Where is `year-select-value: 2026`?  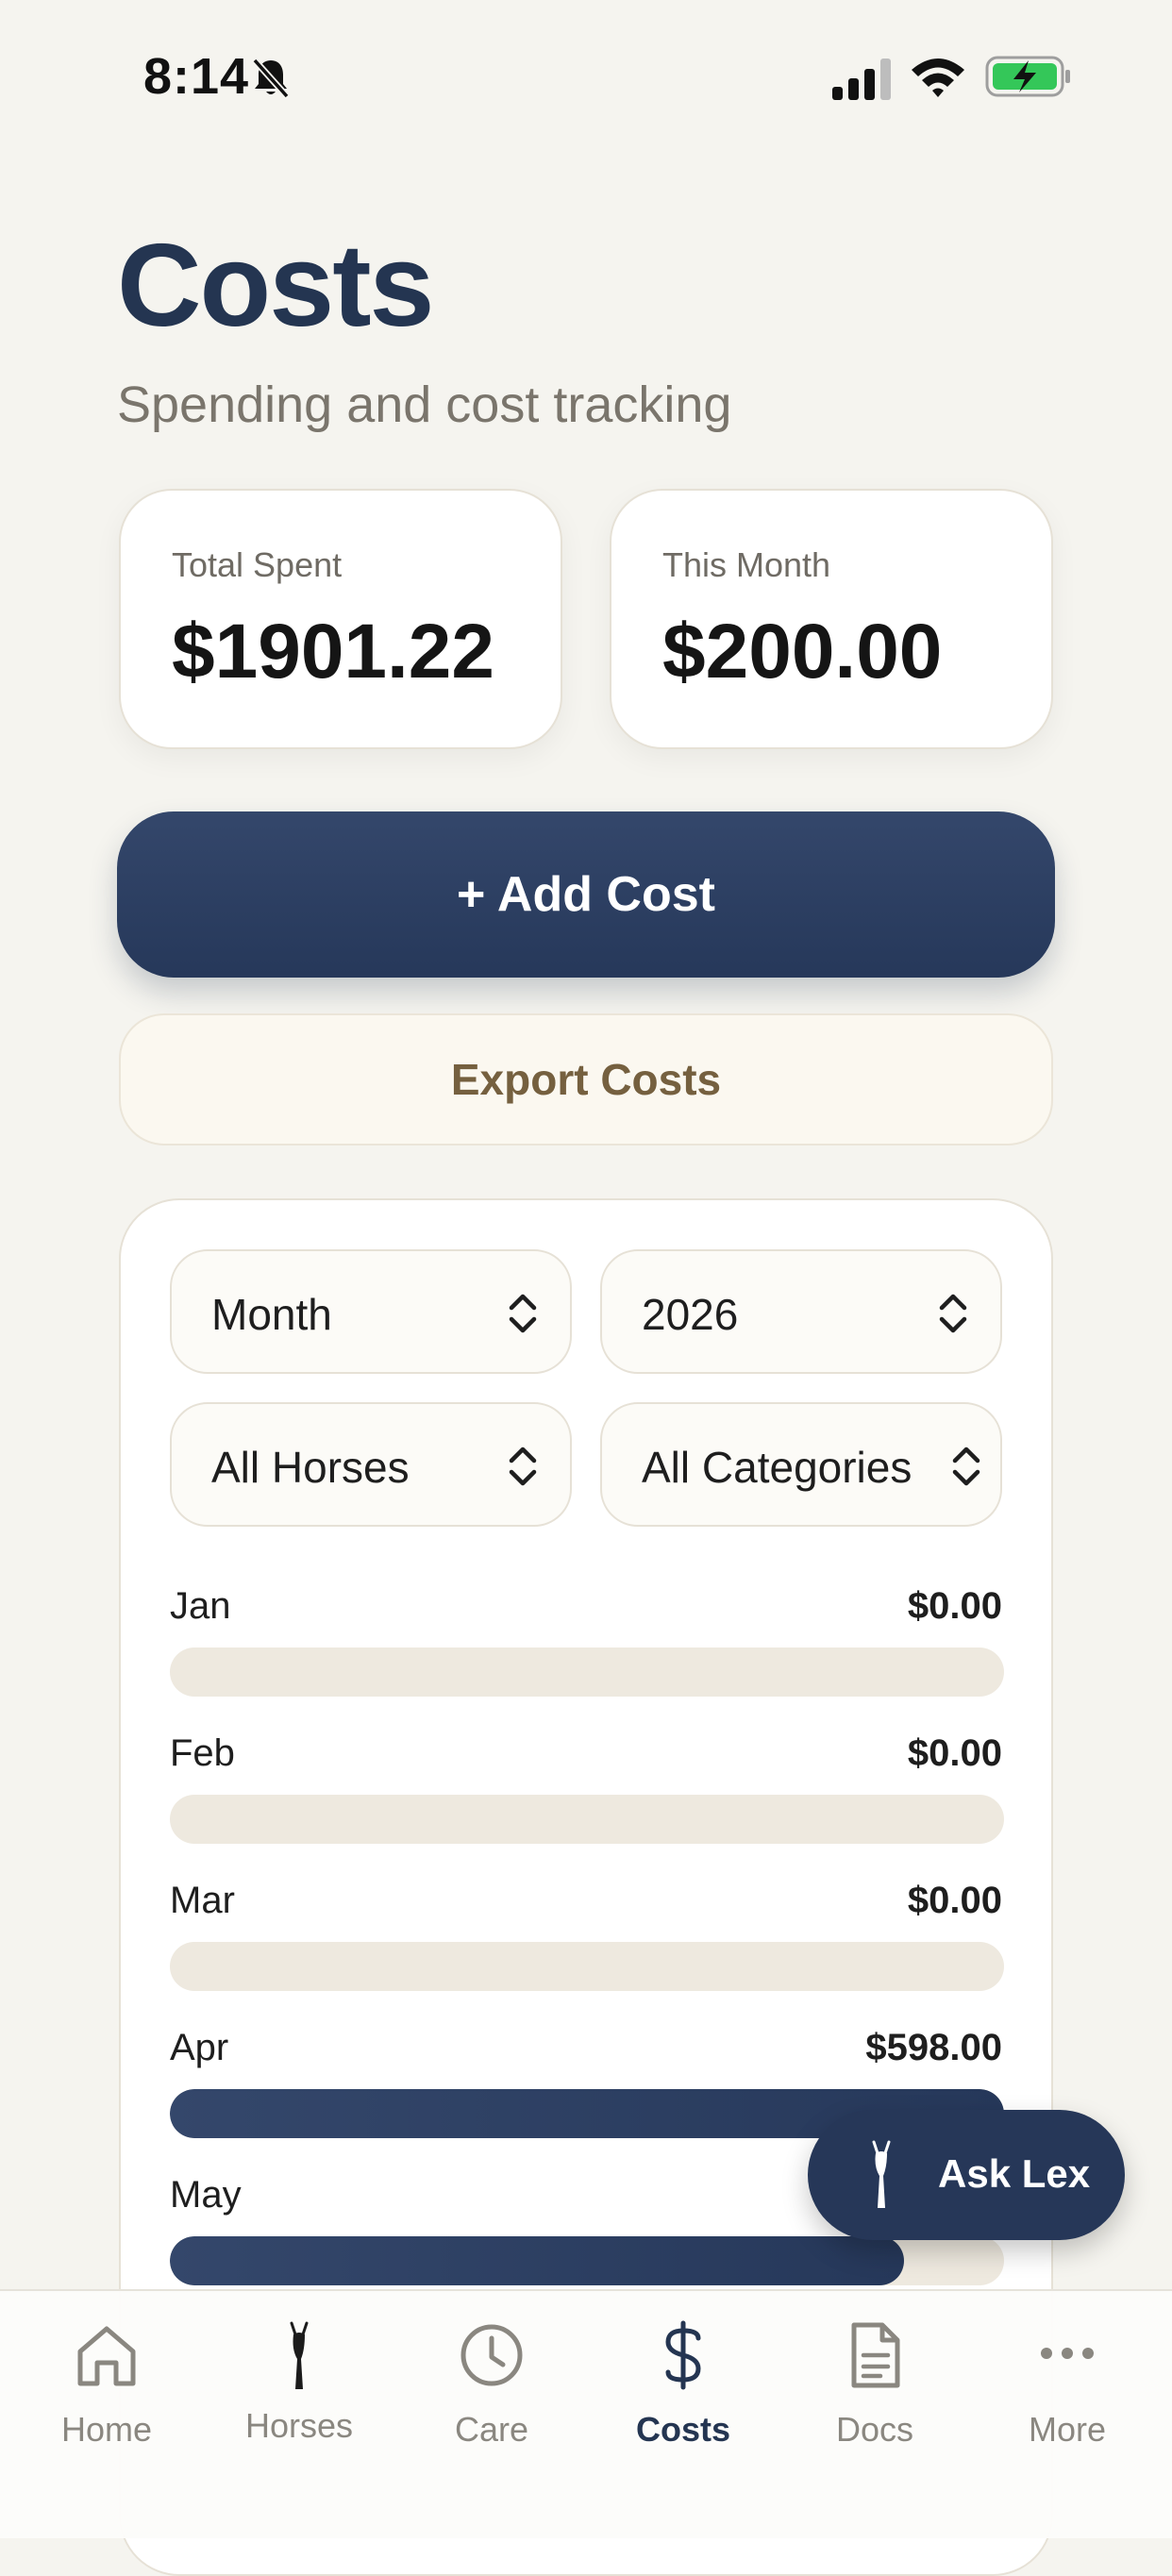 year-select-value: 2026 is located at coordinates (690, 1314).